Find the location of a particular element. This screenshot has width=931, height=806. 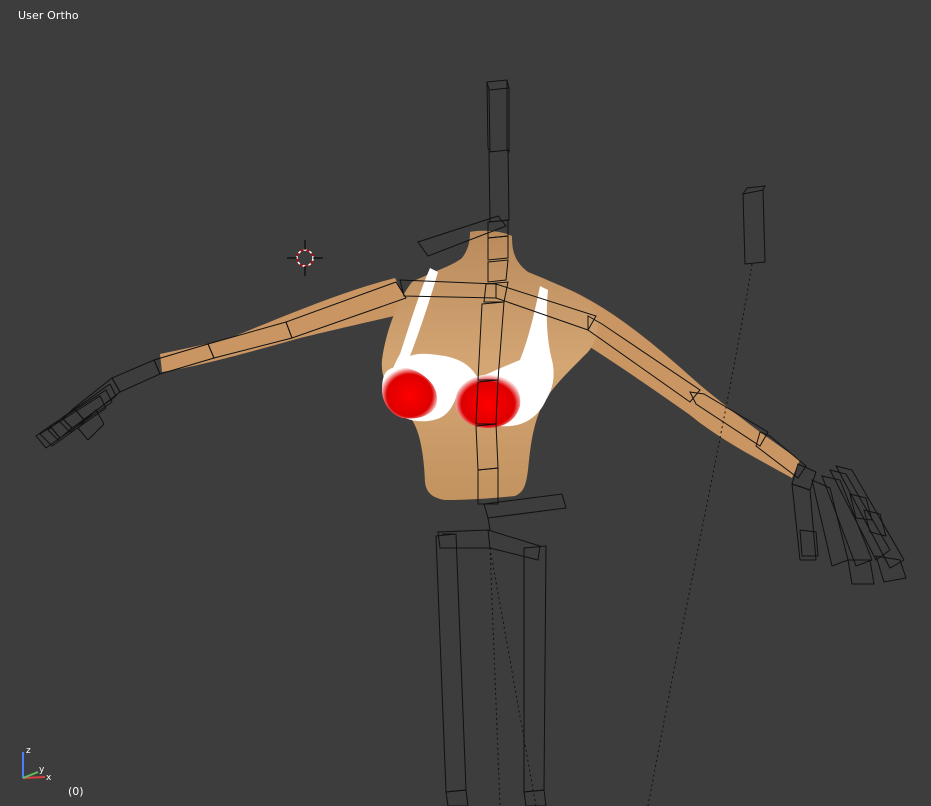

3d-cursor-icon is located at coordinates (305, 258).